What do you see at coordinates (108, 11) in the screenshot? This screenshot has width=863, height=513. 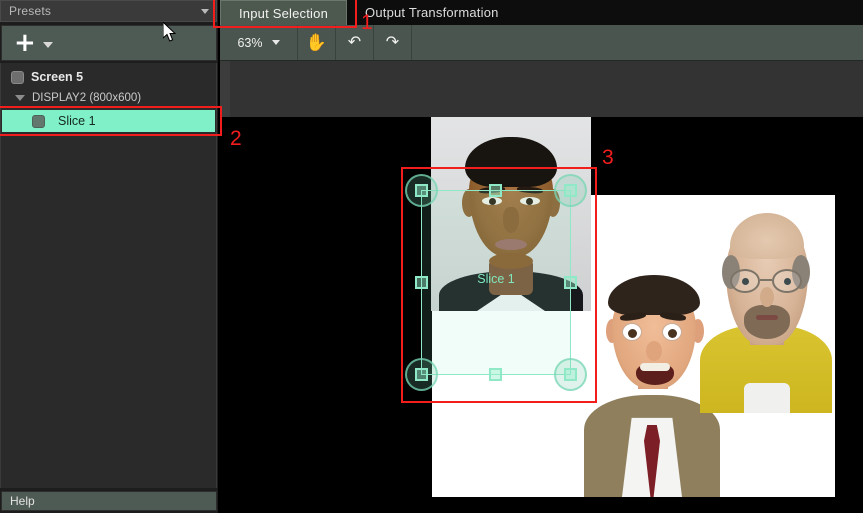 I see `presets-dropdown: Presets` at bounding box center [108, 11].